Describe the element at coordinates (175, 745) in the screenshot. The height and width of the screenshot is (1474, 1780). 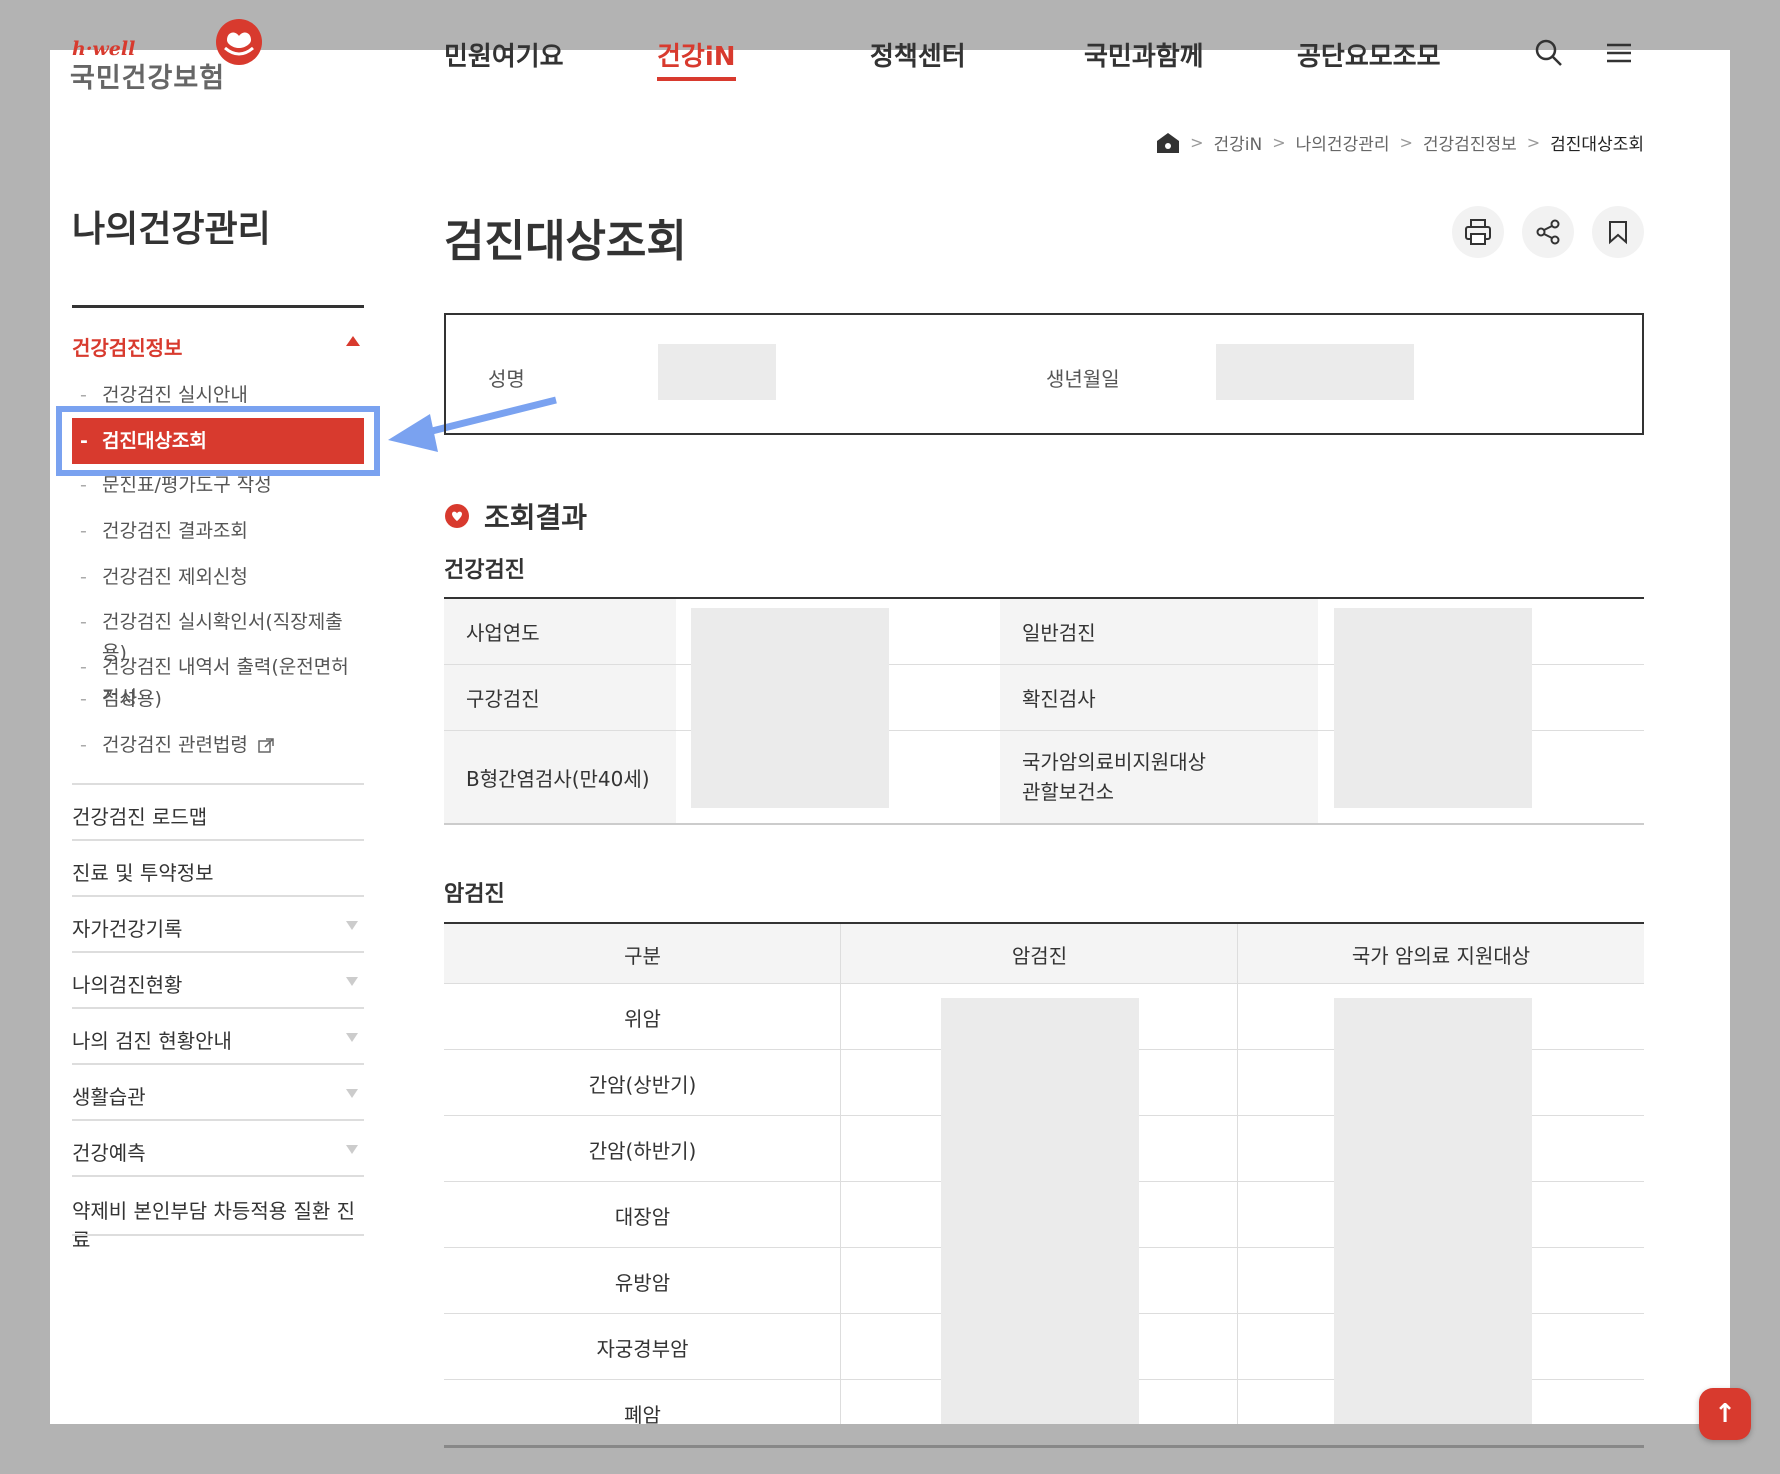
I see `sidebar-sub-item-label: 건강검진 관련법령` at that location.